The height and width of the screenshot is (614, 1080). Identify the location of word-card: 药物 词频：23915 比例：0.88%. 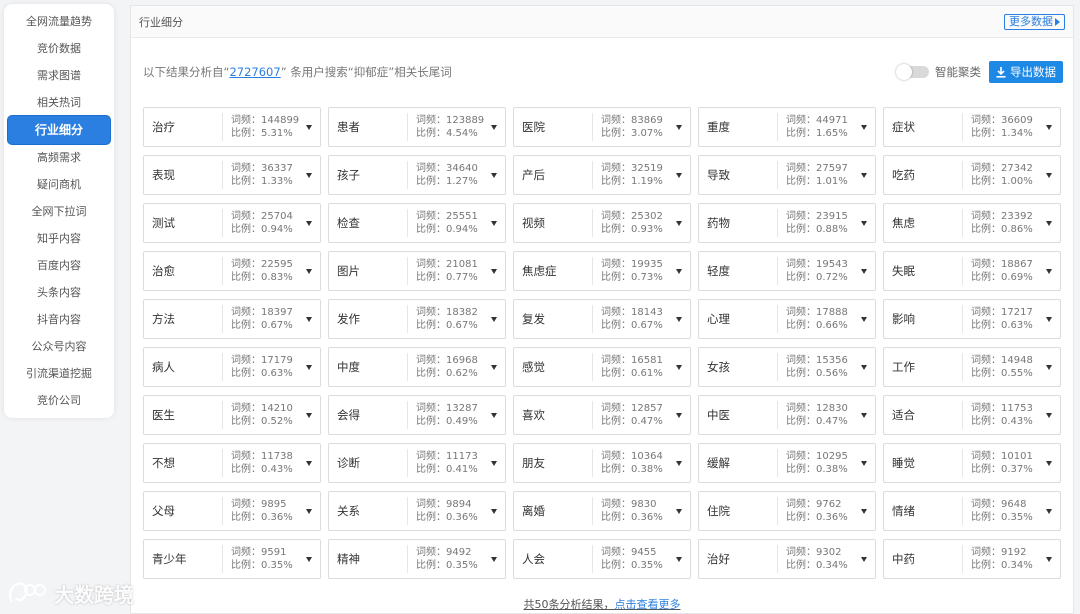
(787, 223).